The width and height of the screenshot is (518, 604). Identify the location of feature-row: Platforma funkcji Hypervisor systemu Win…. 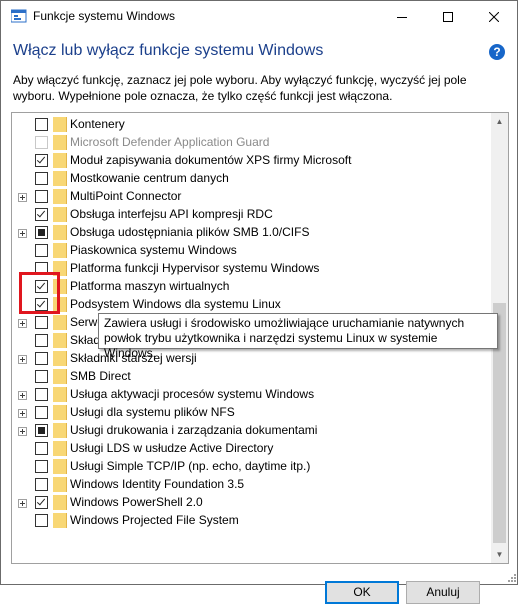
(251, 269).